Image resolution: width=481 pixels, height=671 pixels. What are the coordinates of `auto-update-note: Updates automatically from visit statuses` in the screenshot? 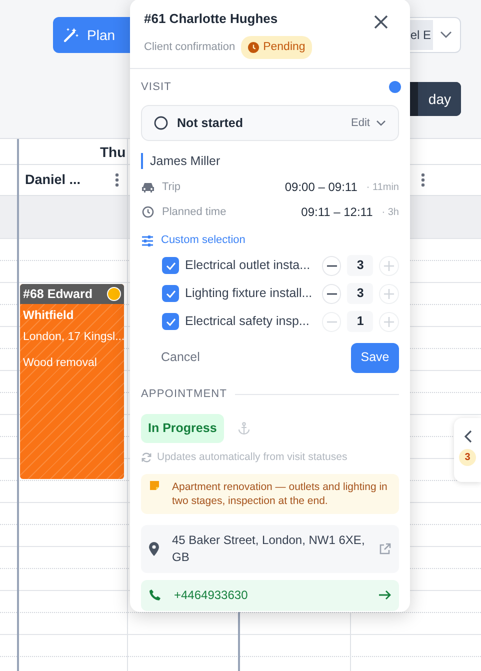 It's located at (252, 457).